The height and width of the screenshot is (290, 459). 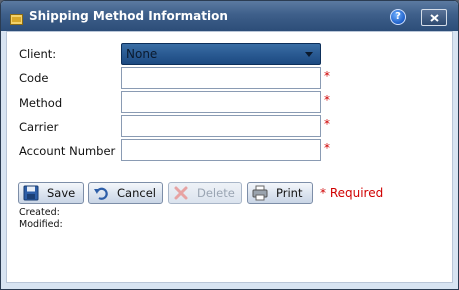 I want to click on undo-icon, so click(x=101, y=193).